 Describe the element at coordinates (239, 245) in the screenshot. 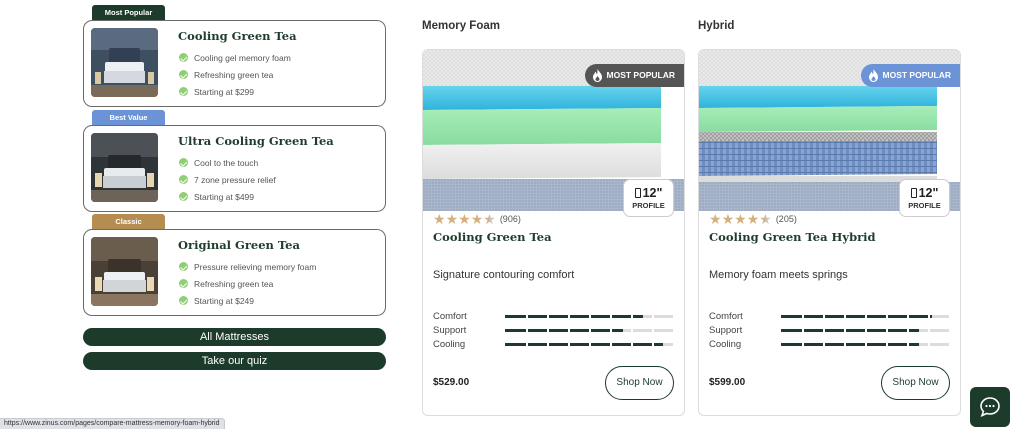

I see `product-name: Original Green Tea` at that location.